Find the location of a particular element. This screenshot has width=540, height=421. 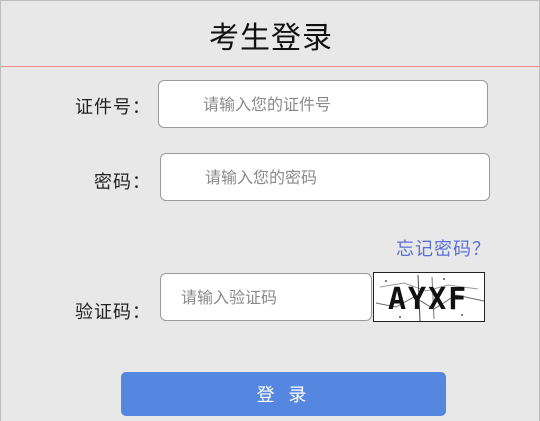

captcha-image: AYXF is located at coordinates (429, 297).